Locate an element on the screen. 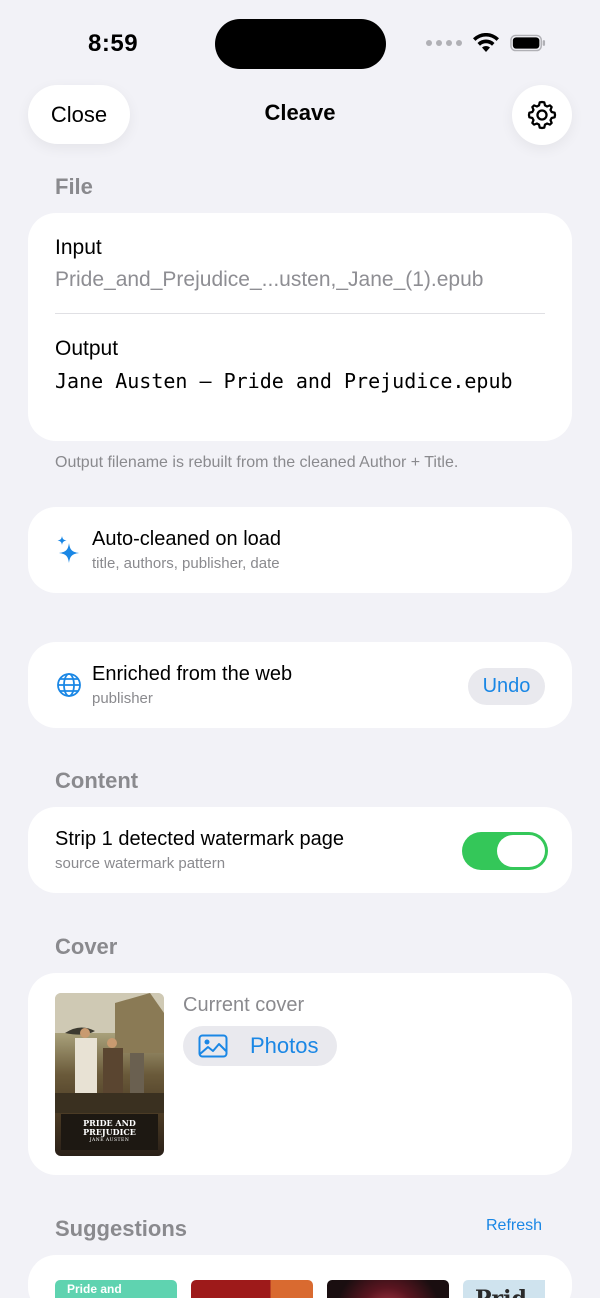  input-label: Input is located at coordinates (78, 247).